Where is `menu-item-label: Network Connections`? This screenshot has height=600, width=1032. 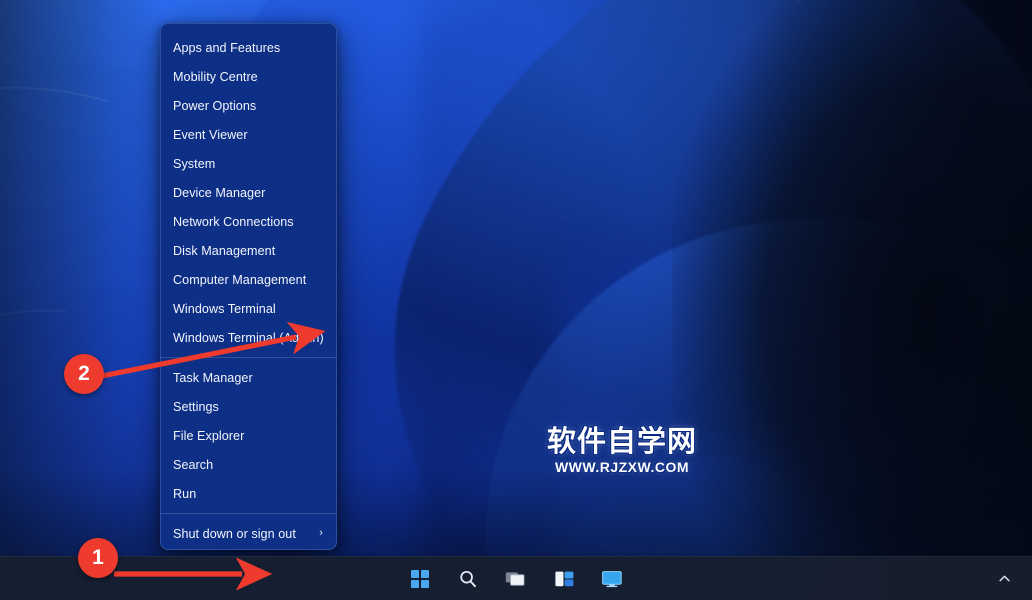 menu-item-label: Network Connections is located at coordinates (233, 221).